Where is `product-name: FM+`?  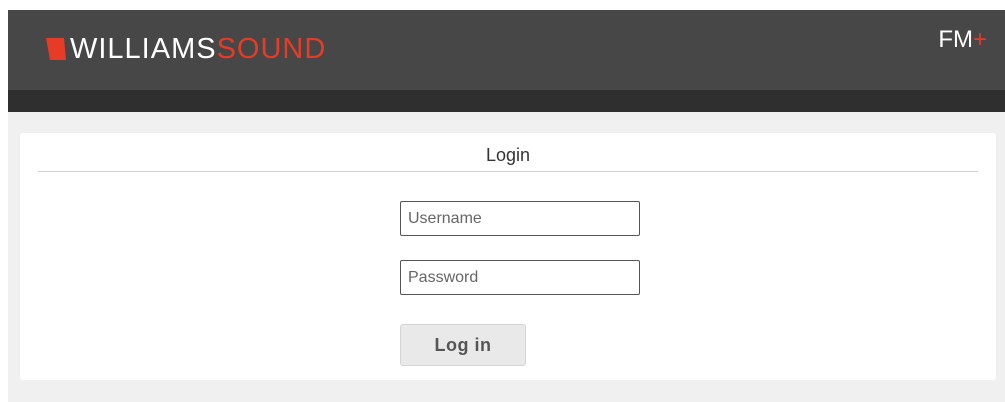 product-name: FM+ is located at coordinates (962, 40).